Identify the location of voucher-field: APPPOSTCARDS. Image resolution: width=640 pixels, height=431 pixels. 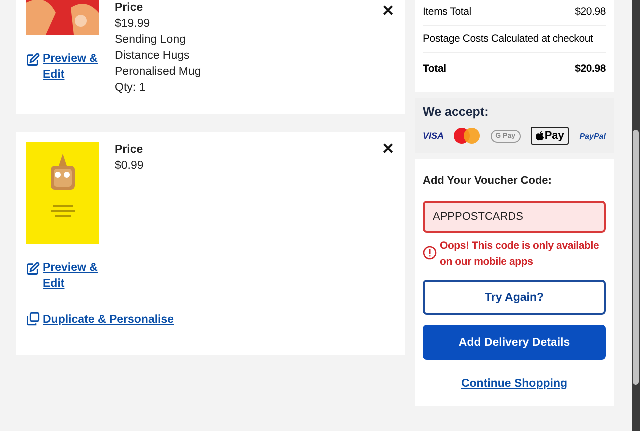
(514, 217).